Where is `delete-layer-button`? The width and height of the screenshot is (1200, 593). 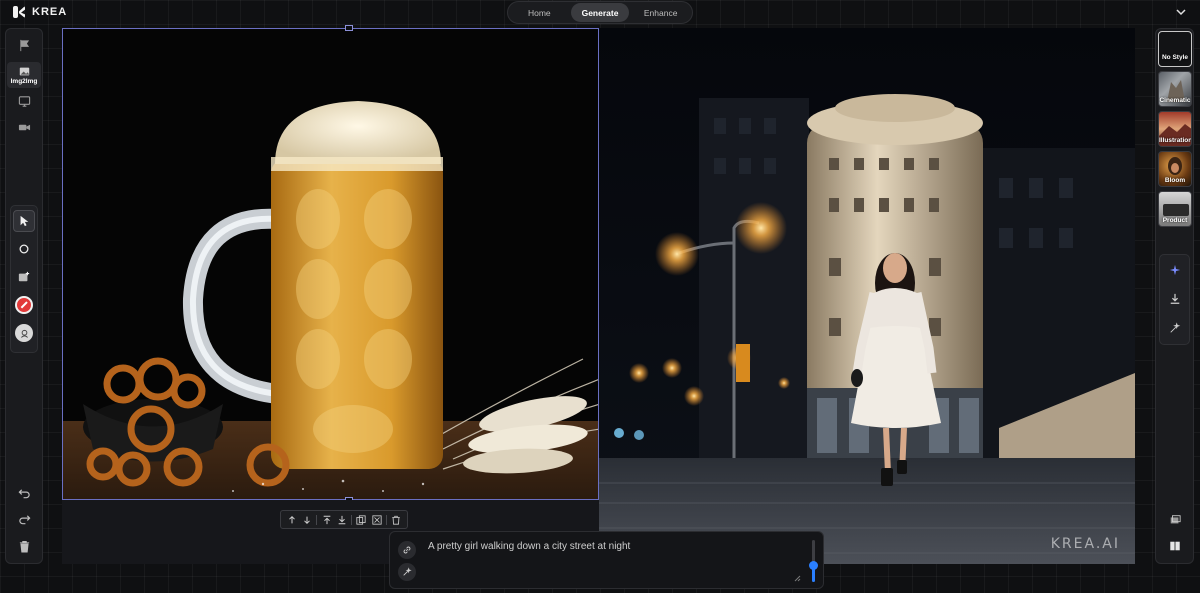
delete-layer-button is located at coordinates (396, 520).